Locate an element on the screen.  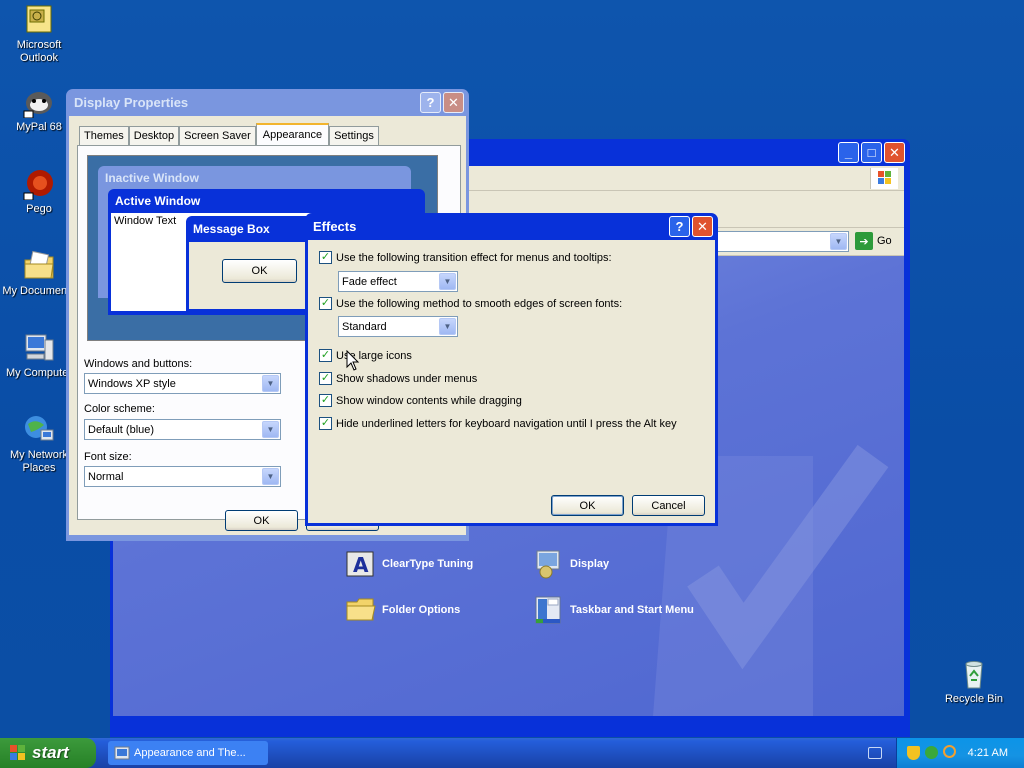
window-title: Effects is located at coordinates (335, 226).